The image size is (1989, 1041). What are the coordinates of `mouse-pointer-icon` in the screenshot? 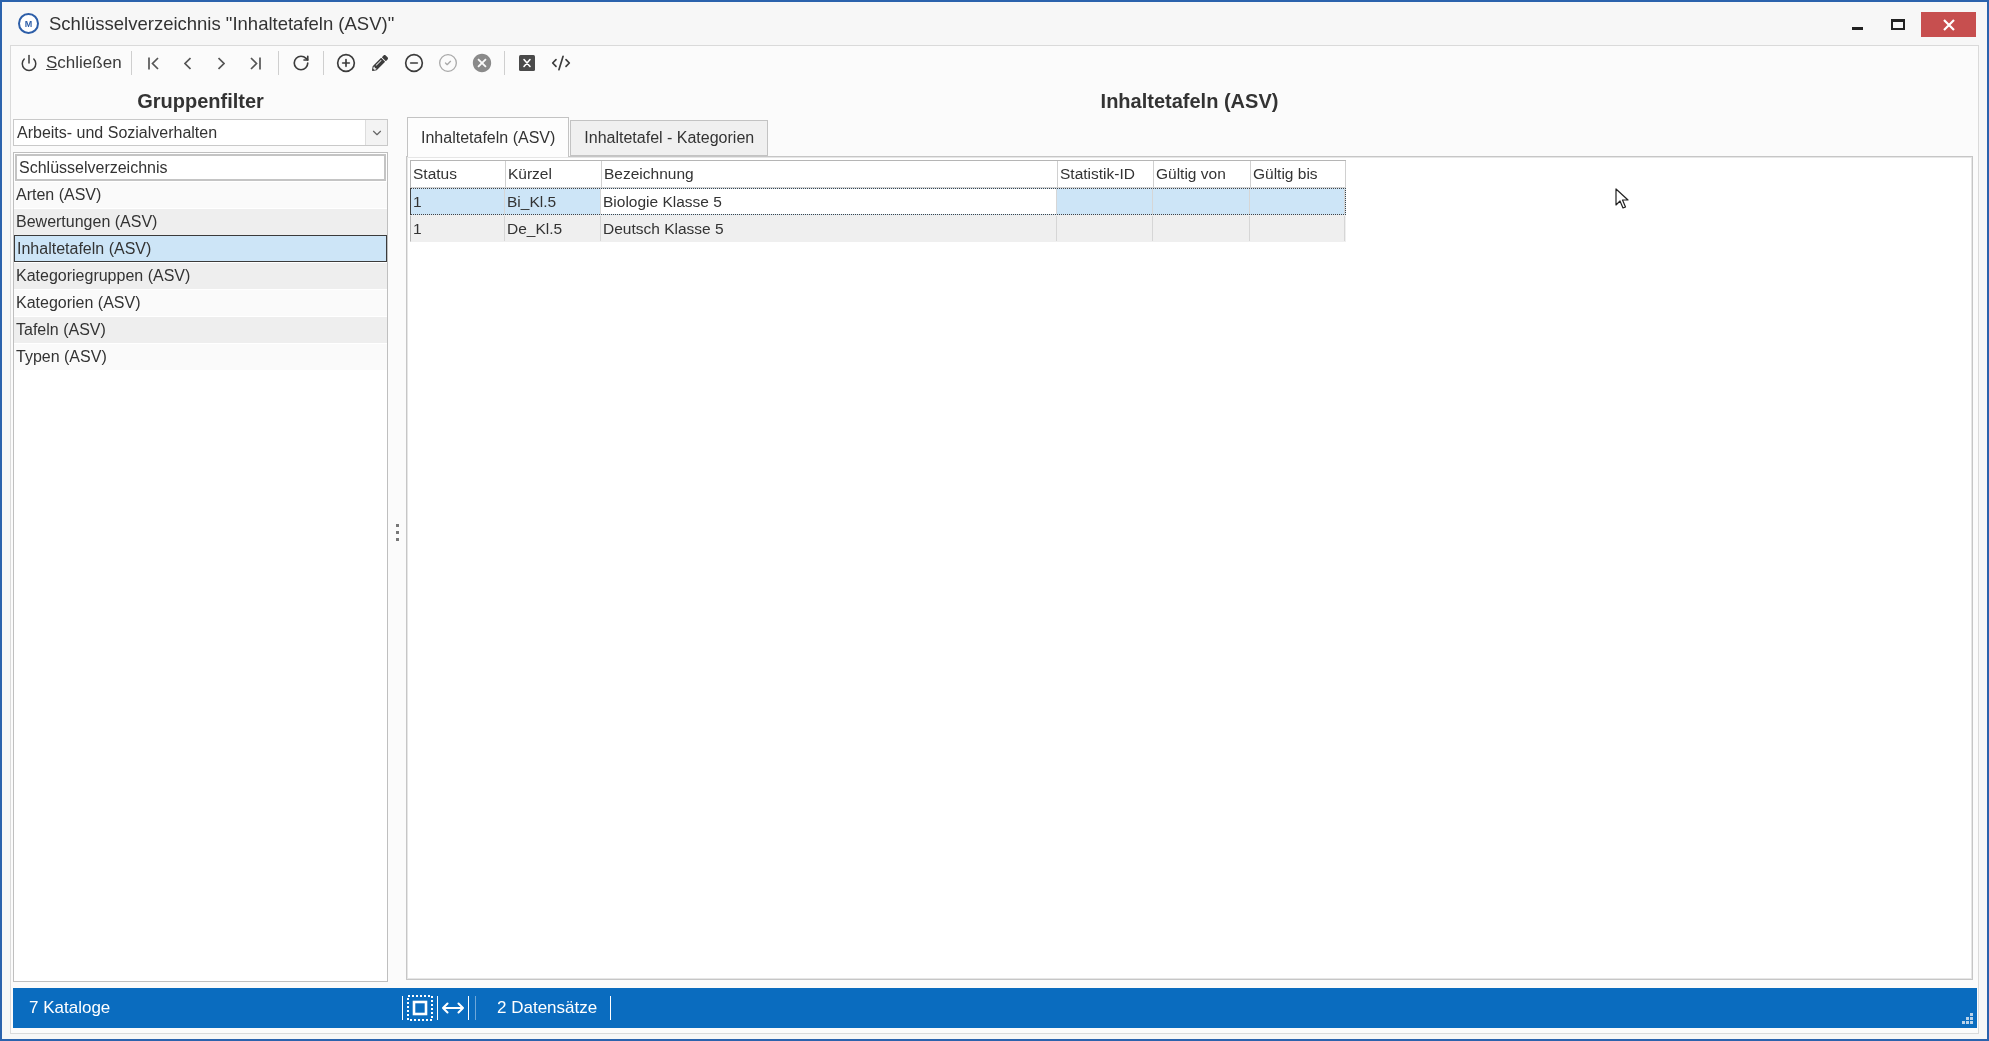 It's located at (1622, 199).